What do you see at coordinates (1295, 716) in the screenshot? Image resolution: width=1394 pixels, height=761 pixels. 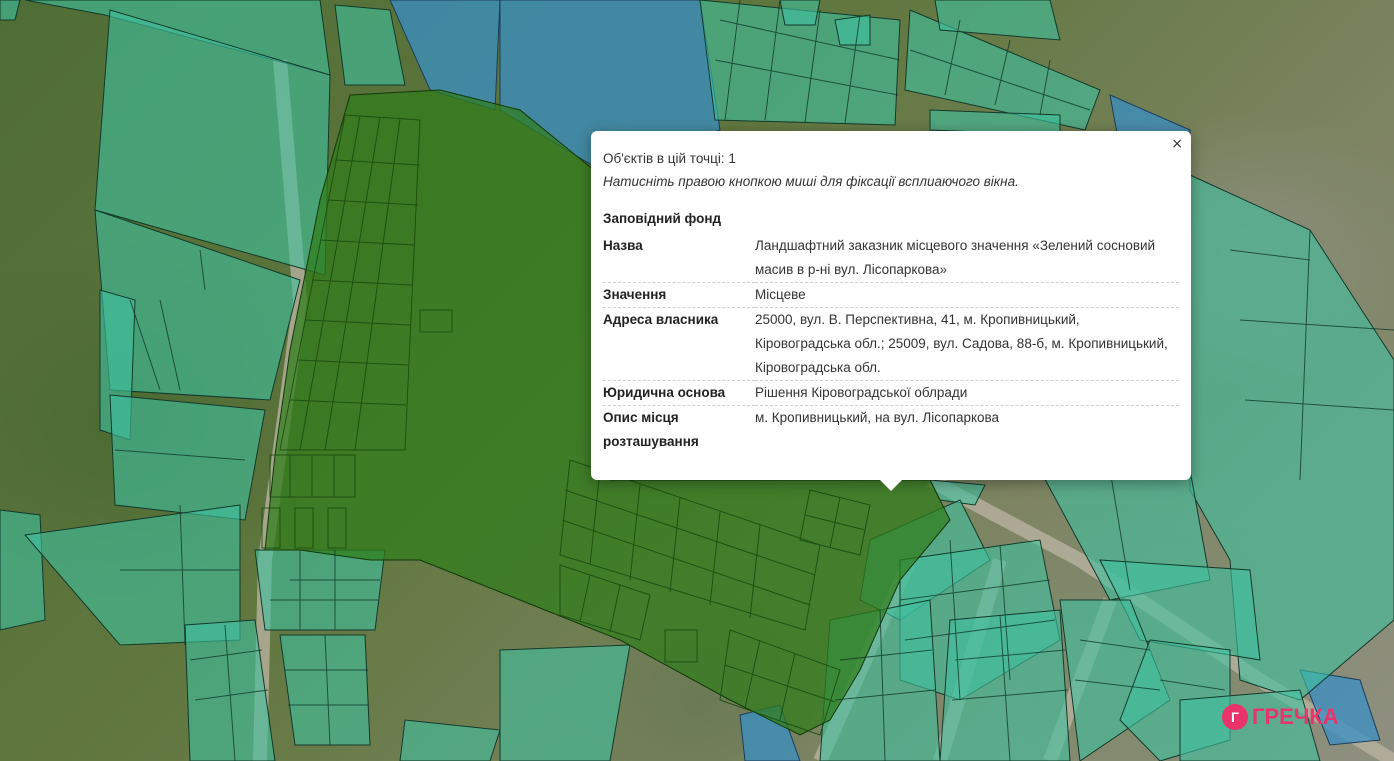 I see `logo-text: ГРЕЧКА` at bounding box center [1295, 716].